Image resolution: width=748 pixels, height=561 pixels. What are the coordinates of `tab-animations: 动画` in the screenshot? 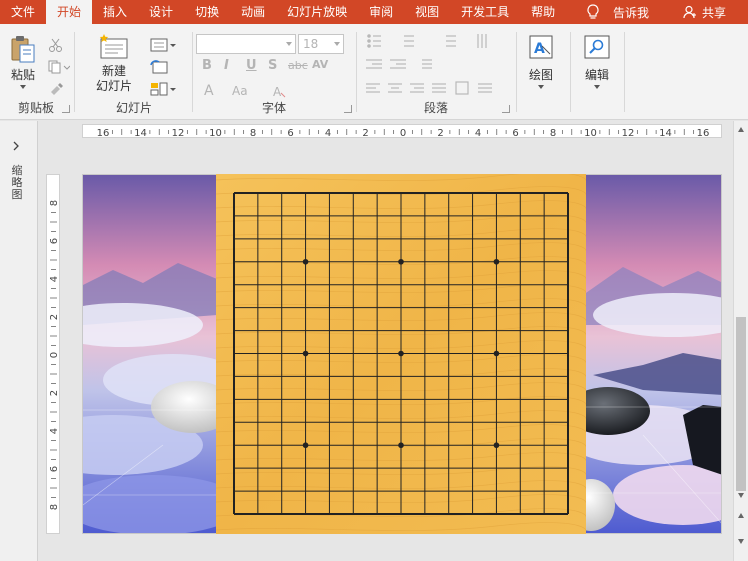 It's located at (253, 12).